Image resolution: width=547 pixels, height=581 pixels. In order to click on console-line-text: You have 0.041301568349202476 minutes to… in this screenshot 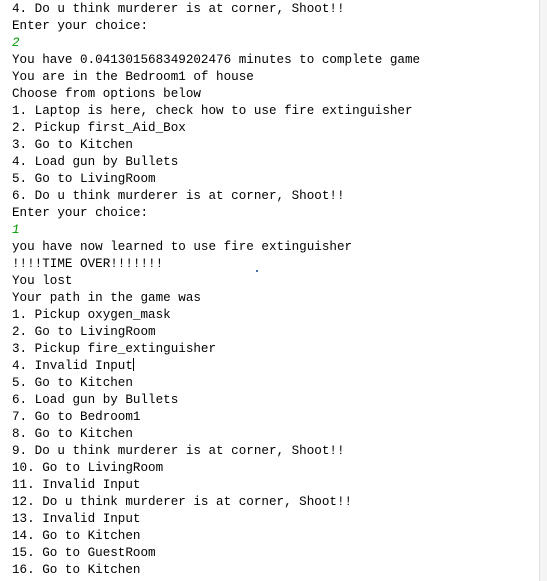, I will do `click(216, 60)`.